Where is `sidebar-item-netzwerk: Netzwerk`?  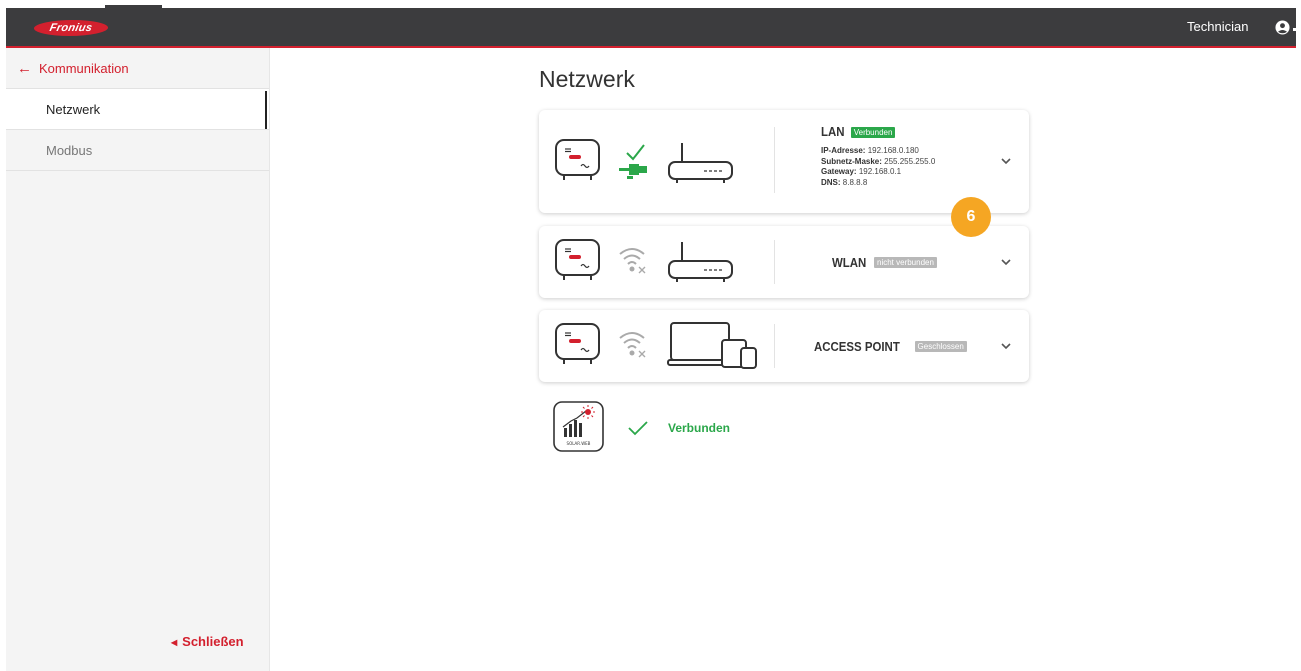
sidebar-item-netzwerk: Netzwerk is located at coordinates (137, 109).